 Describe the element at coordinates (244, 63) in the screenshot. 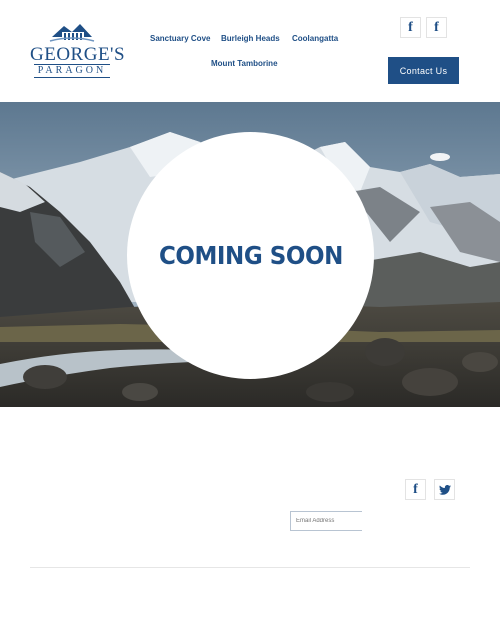

I see `nav-mount-tamborine: Mount Tamborine` at that location.